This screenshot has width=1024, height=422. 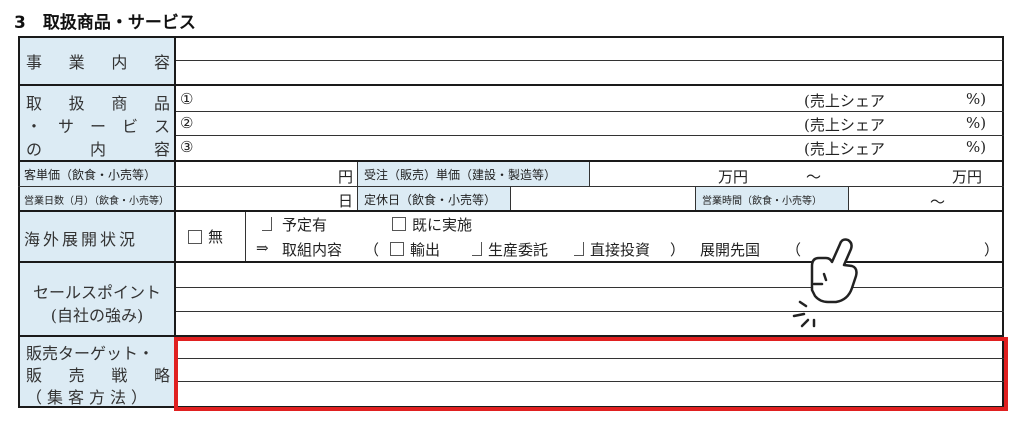 I want to click on paren-open: （, so click(x=372, y=250).